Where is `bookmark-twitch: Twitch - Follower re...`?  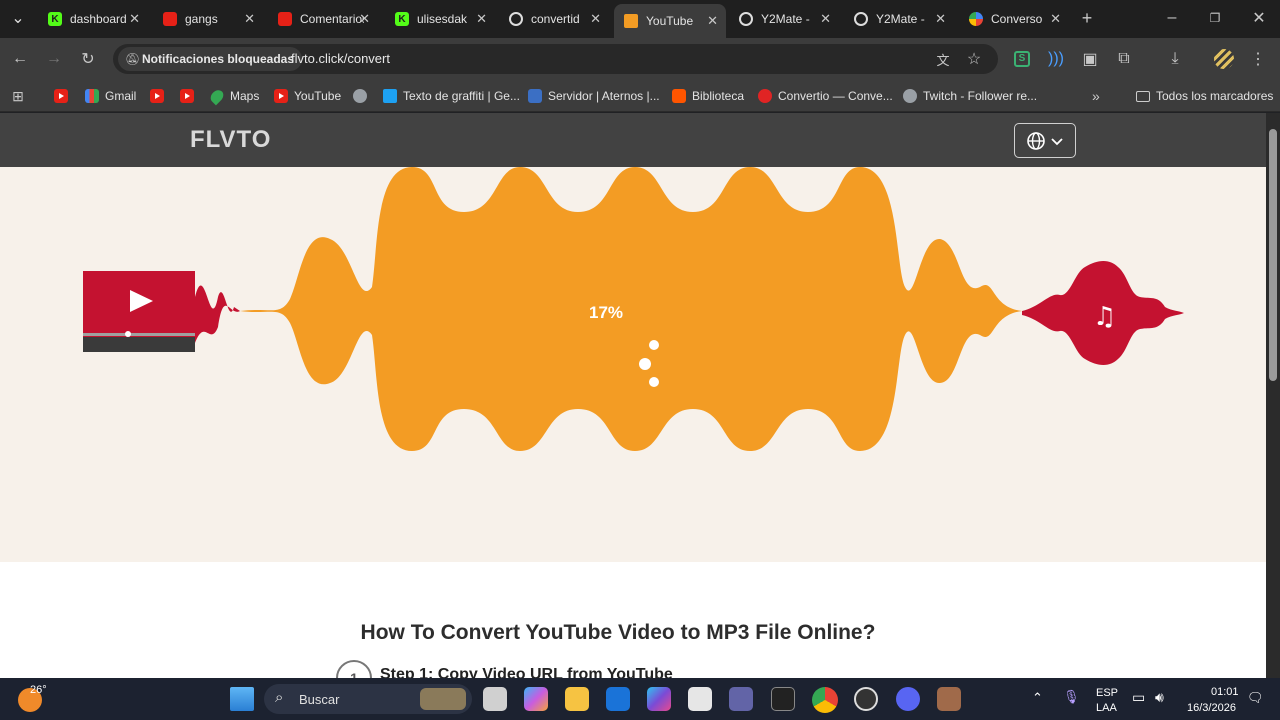
bookmark-twitch: Twitch - Follower re... is located at coordinates (970, 96).